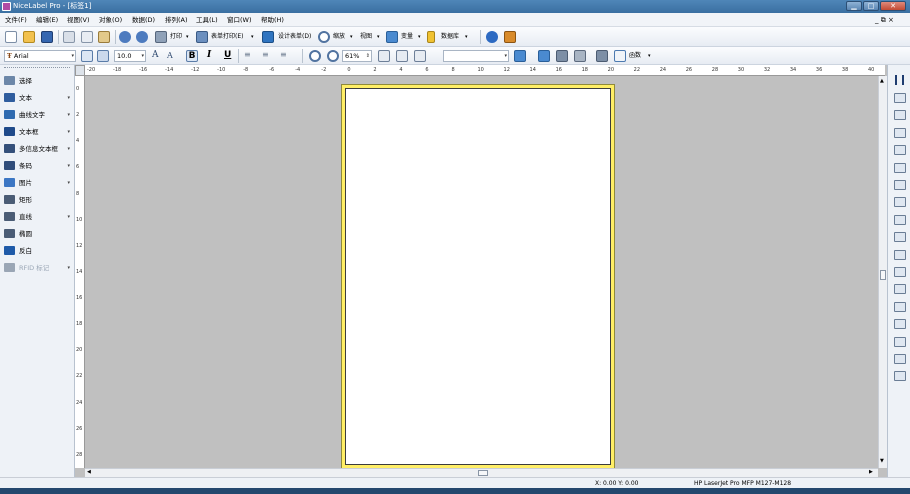  Describe the element at coordinates (16, 20) in the screenshot. I see `menu-file: 文件(F)` at that location.